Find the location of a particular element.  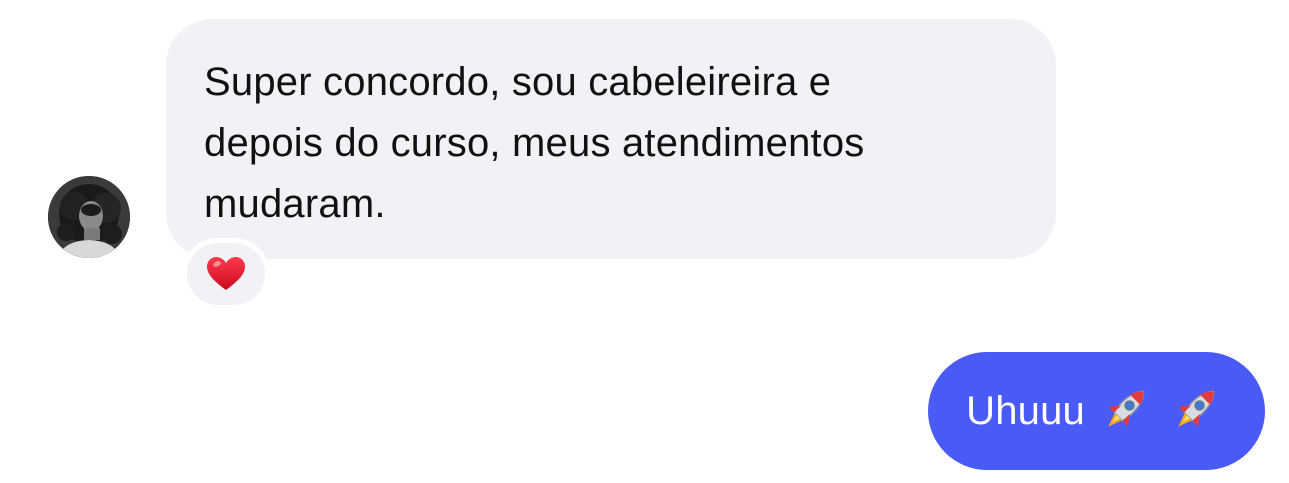

avatar is located at coordinates (89, 217).